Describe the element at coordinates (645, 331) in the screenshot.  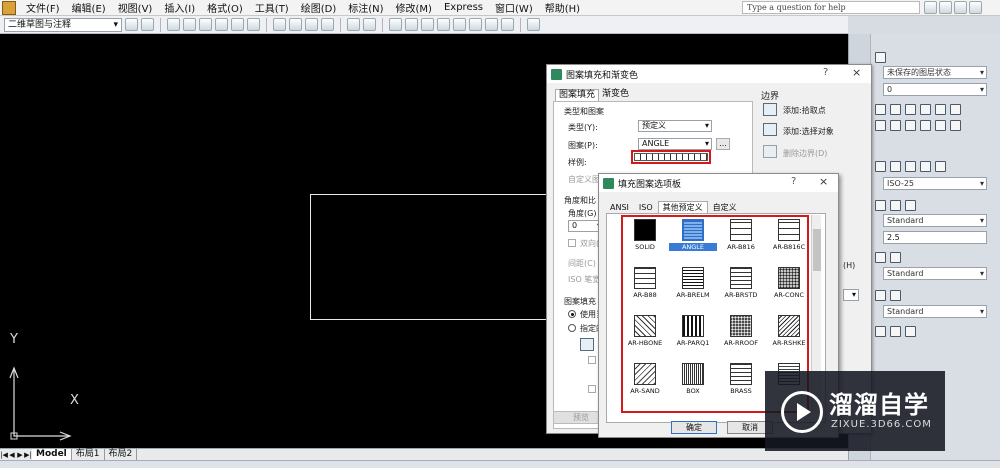
I see `pattern-tile: AR-HBONE` at that location.